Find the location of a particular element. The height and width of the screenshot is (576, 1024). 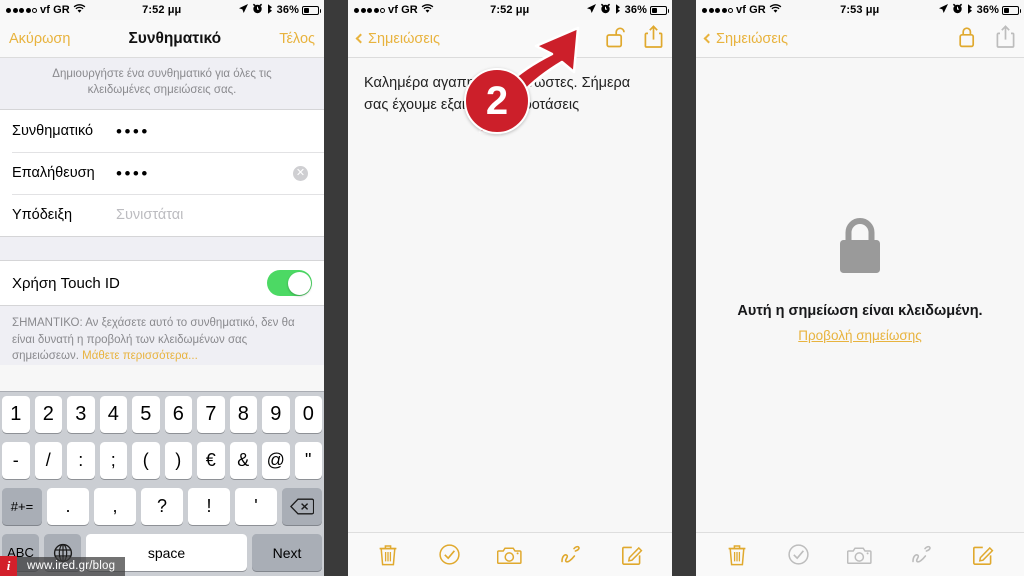

view-note-link: Προβολή σημείωσης is located at coordinates (859, 335).